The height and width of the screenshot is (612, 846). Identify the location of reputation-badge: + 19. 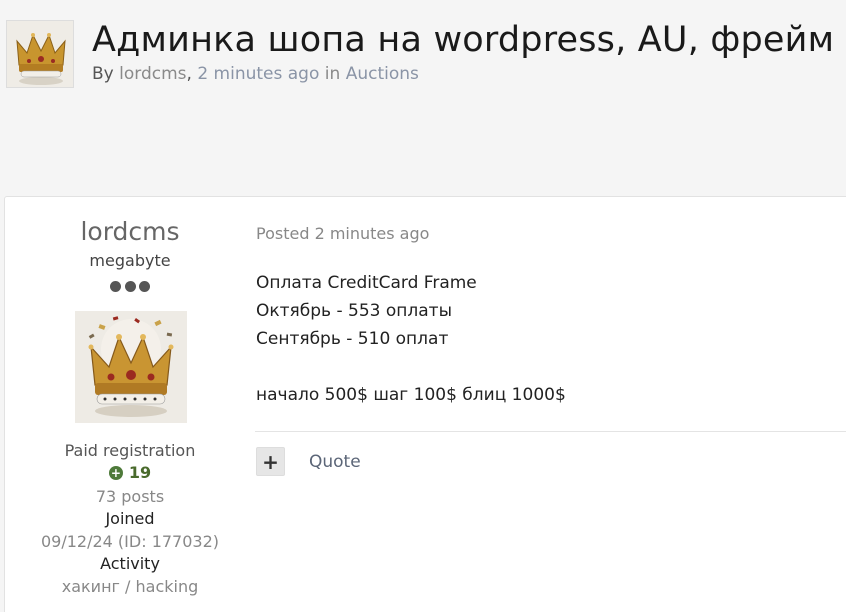
(130, 472).